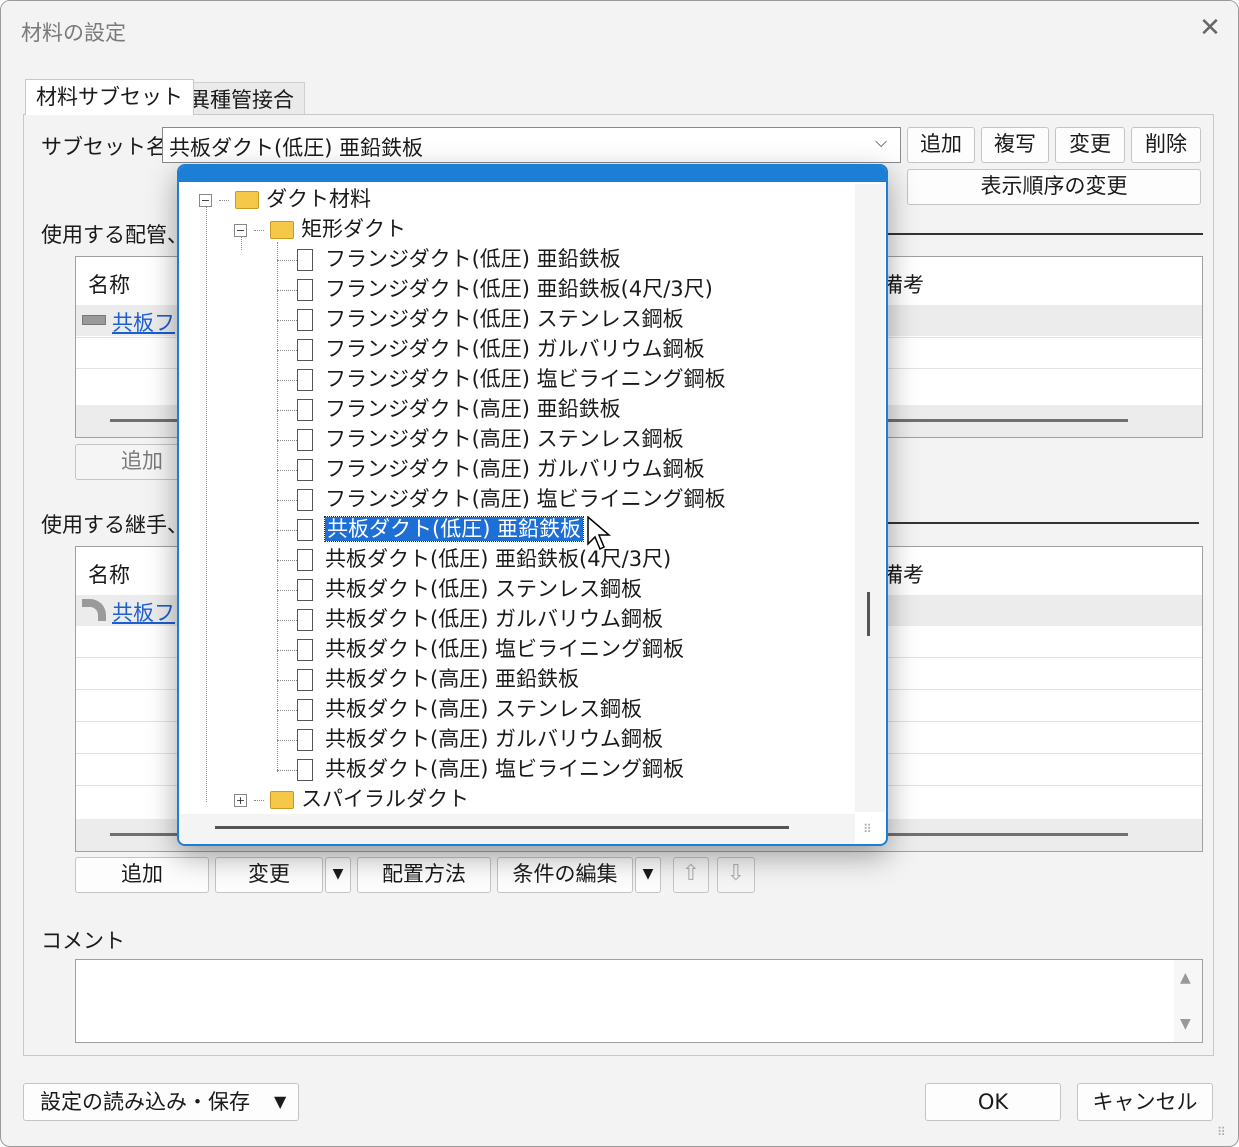  I want to click on close-icon: ✕, so click(1210, 28).